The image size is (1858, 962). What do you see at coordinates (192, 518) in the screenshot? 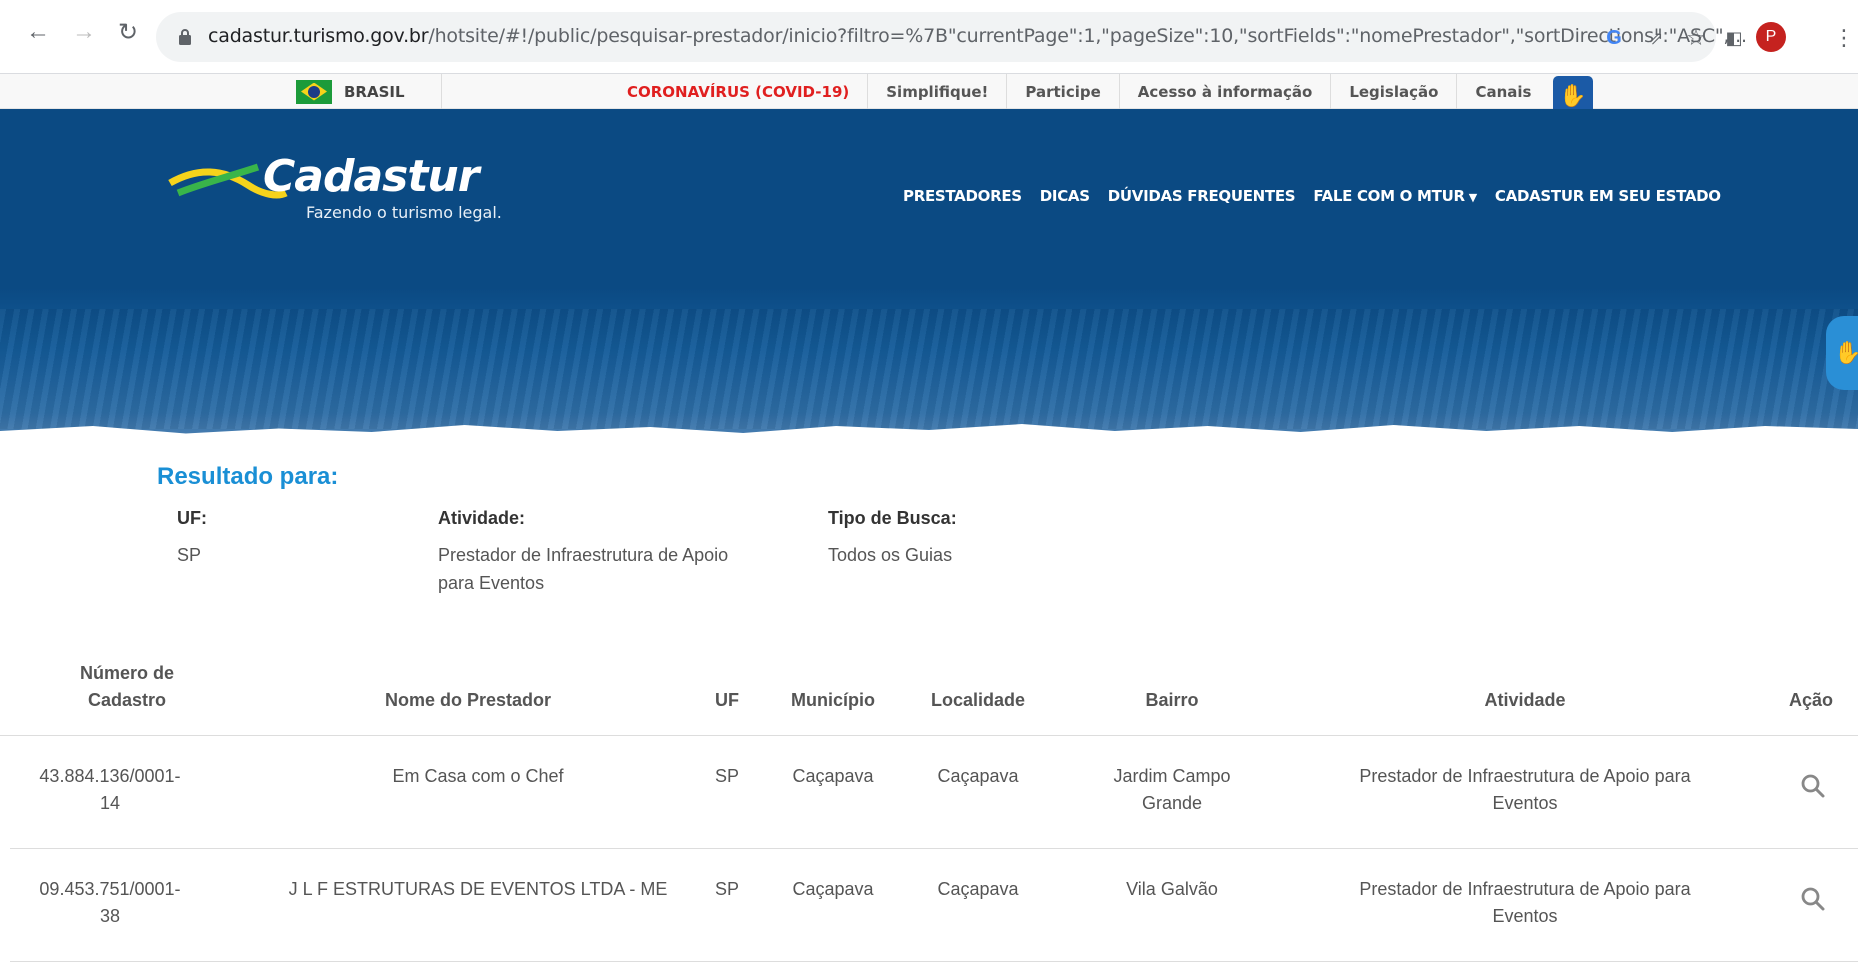
I see `filter-uf-label: UF:` at bounding box center [192, 518].